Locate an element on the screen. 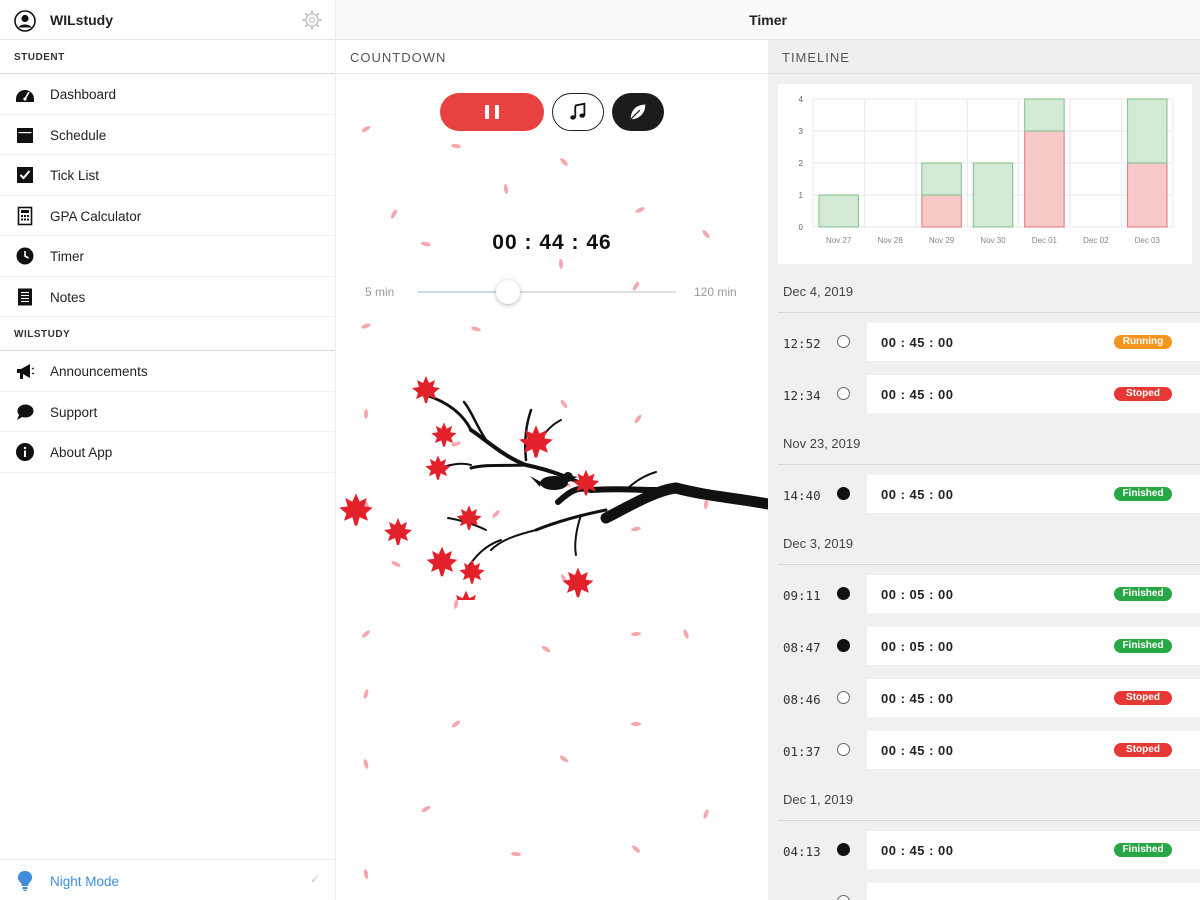 The image size is (1200, 900). timeline-entry-card is located at coordinates (1033, 891).